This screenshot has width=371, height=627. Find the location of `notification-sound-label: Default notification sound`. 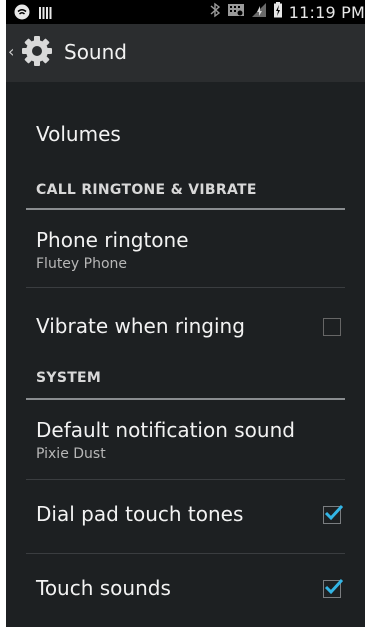

notification-sound-label: Default notification sound is located at coordinates (165, 430).